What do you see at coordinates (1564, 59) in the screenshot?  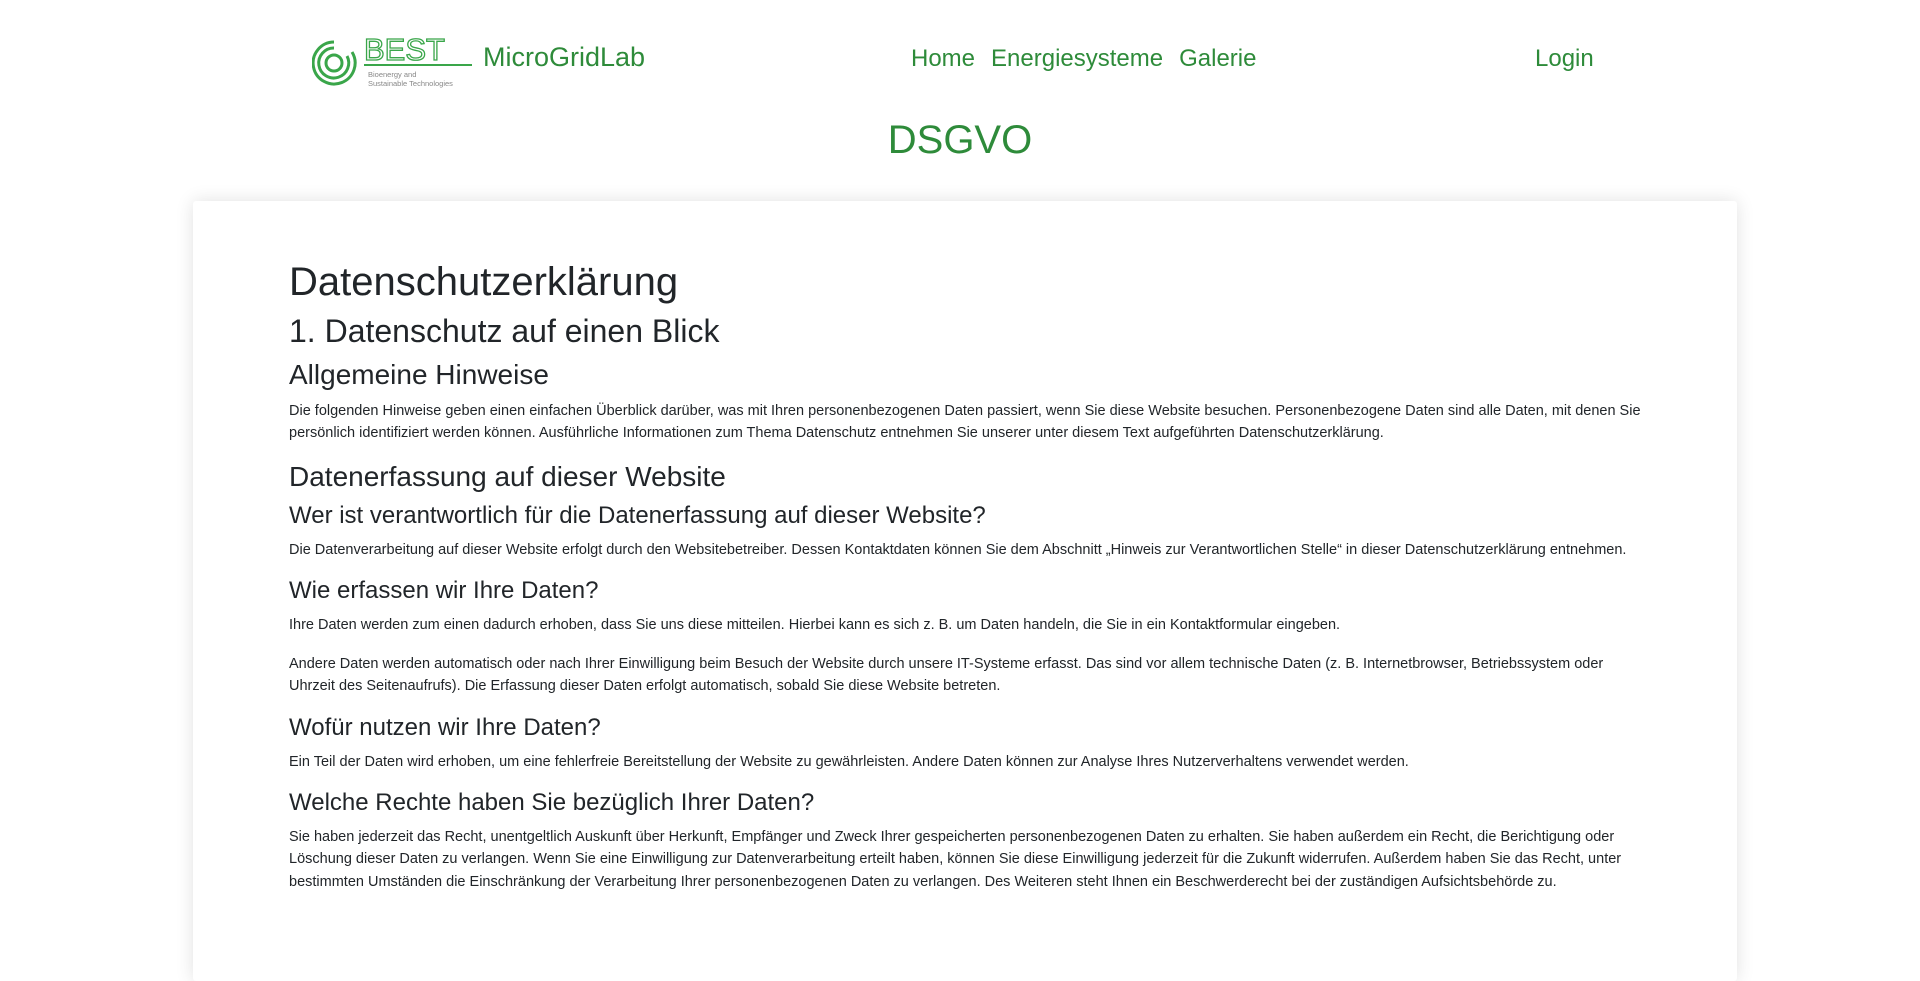 I see `login-link: Login` at bounding box center [1564, 59].